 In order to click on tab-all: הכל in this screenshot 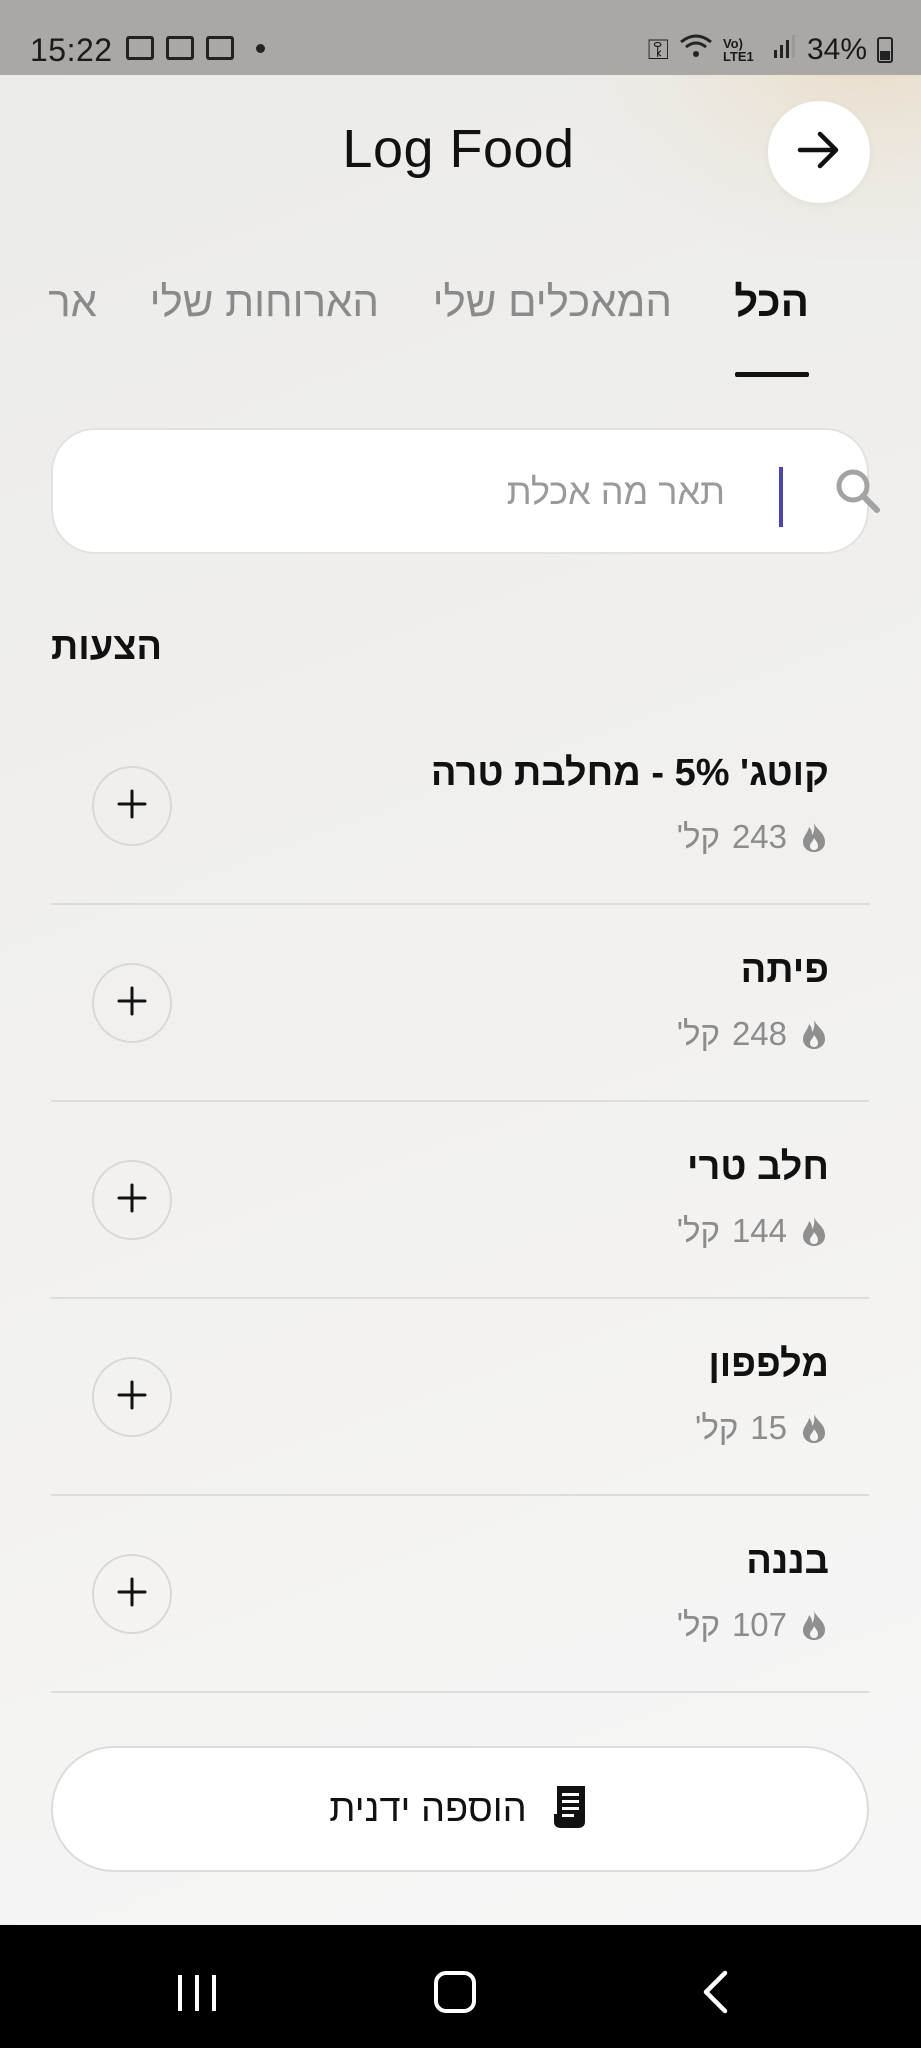, I will do `click(771, 302)`.